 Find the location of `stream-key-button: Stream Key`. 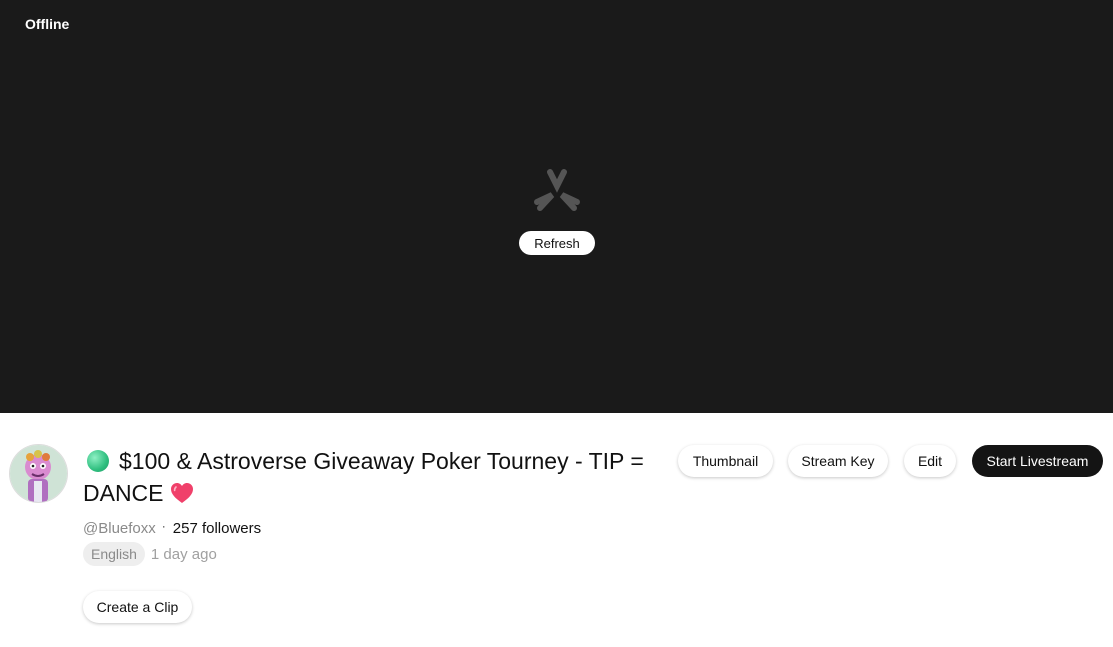

stream-key-button: Stream Key is located at coordinates (838, 461).